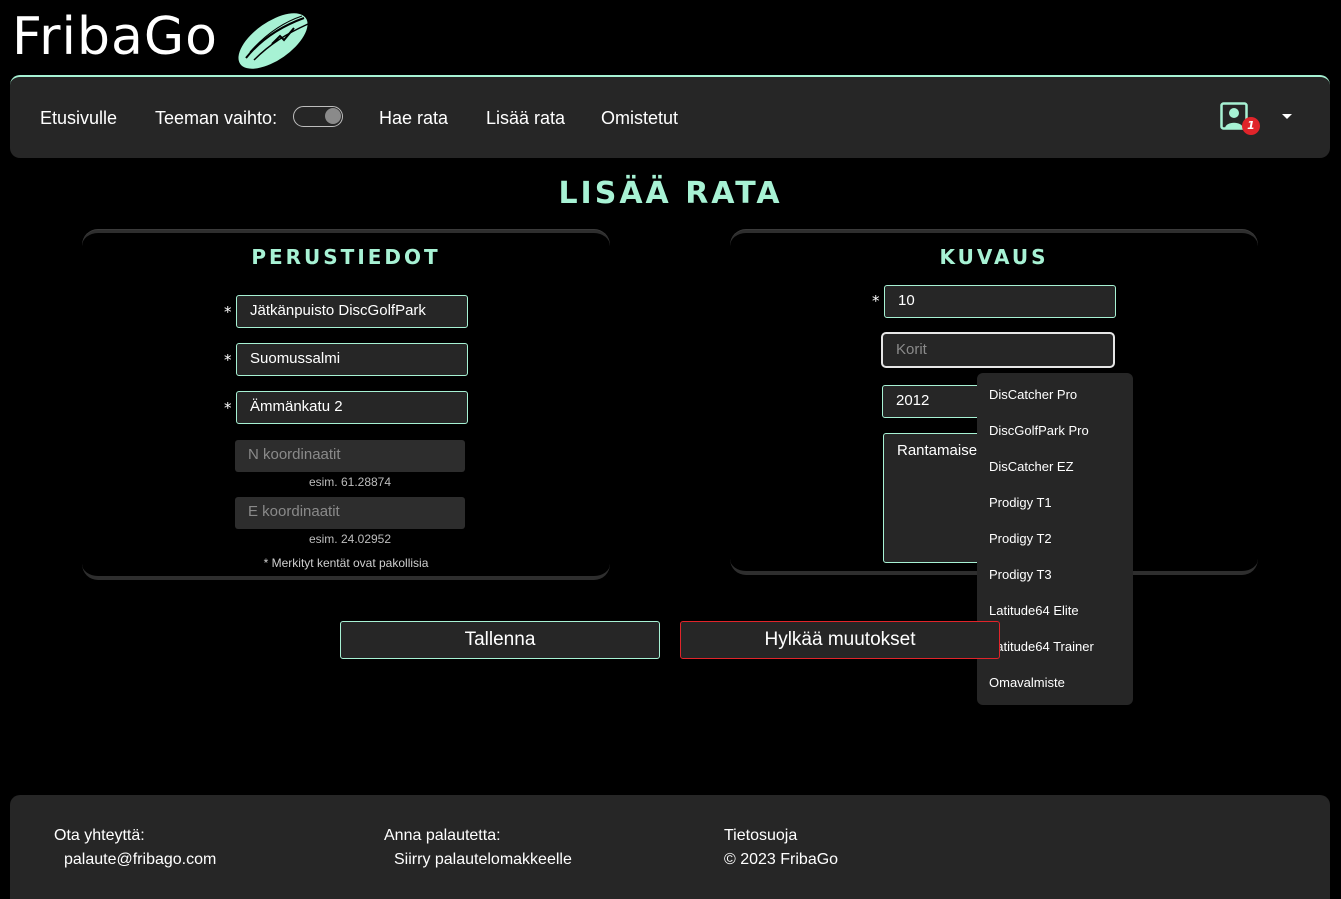 The height and width of the screenshot is (899, 1341). I want to click on footer-feedback-link: Siirry palautelomakkeelle, so click(478, 860).